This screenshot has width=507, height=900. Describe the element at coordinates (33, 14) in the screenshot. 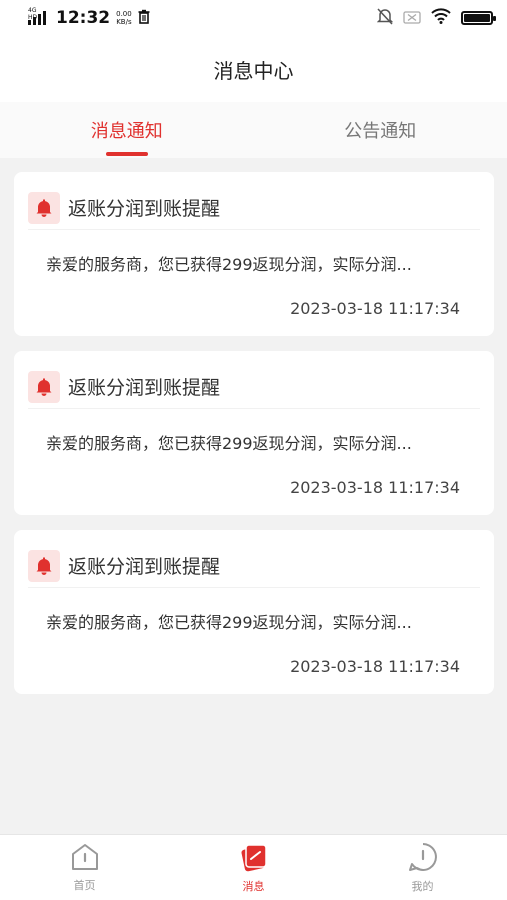

I see `network-type: 4G HD` at that location.